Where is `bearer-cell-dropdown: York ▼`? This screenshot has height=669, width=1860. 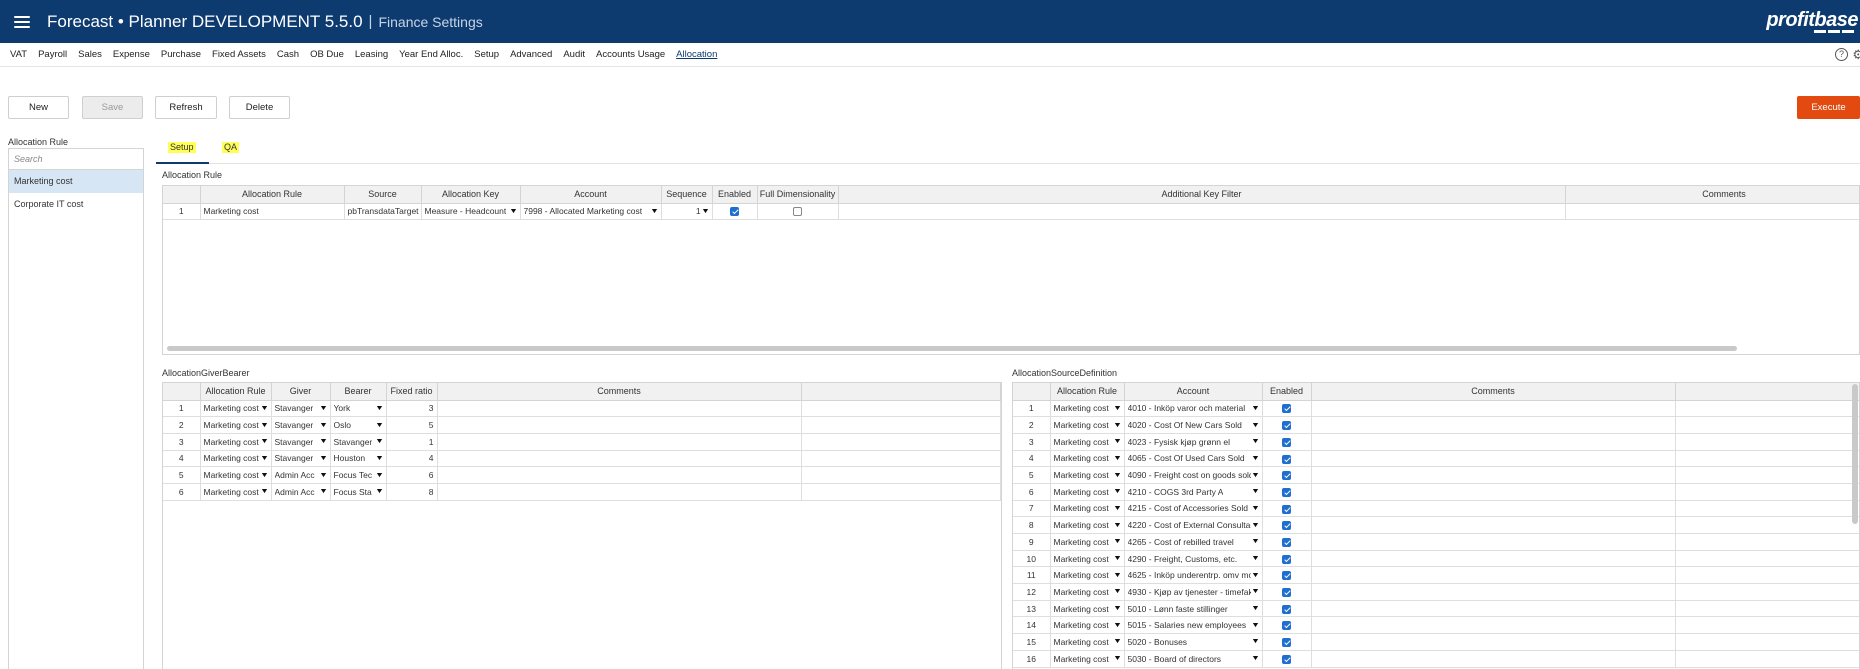
bearer-cell-dropdown: York ▼ is located at coordinates (358, 408).